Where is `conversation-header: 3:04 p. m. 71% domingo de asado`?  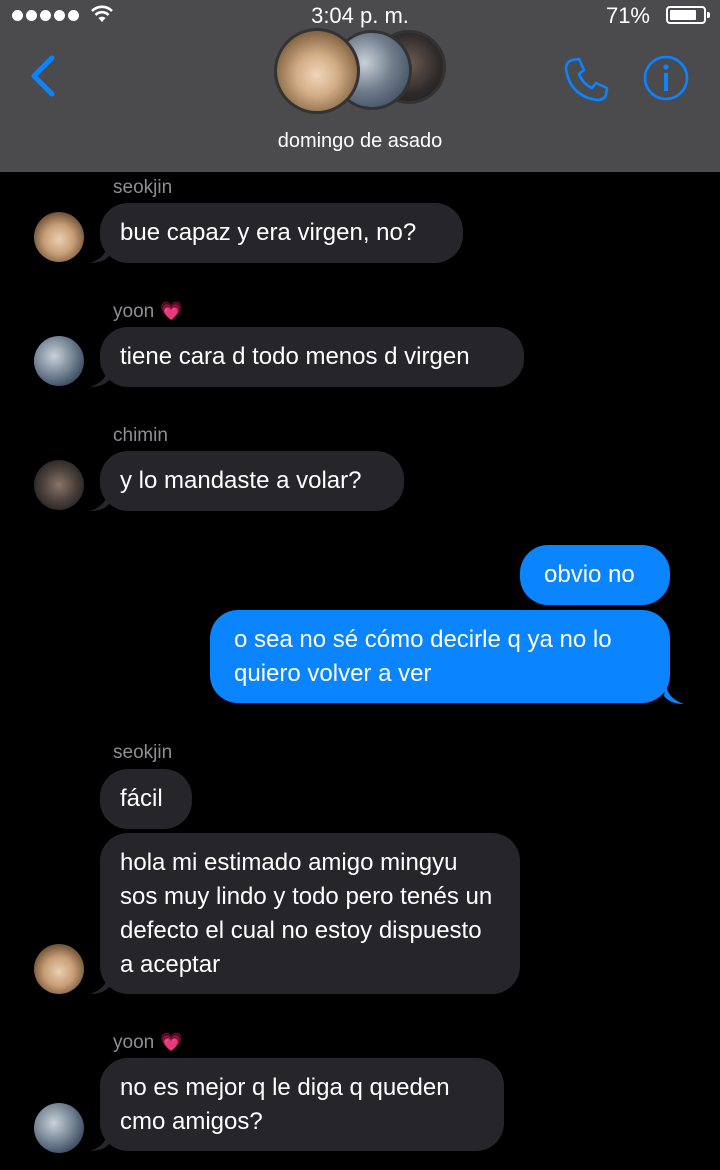
conversation-header: 3:04 p. m. 71% domingo de asado is located at coordinates (360, 86).